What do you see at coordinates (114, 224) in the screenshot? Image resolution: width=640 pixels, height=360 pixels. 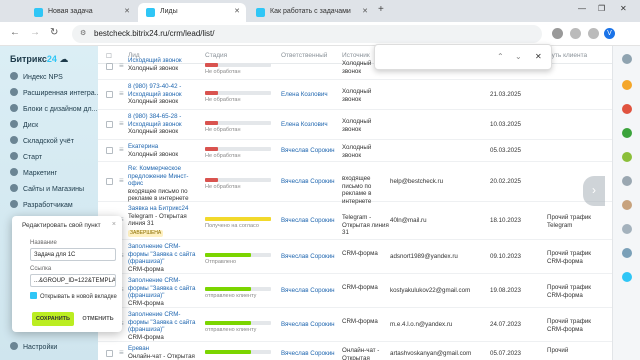 I see `close-icon: ×` at bounding box center [114, 224].